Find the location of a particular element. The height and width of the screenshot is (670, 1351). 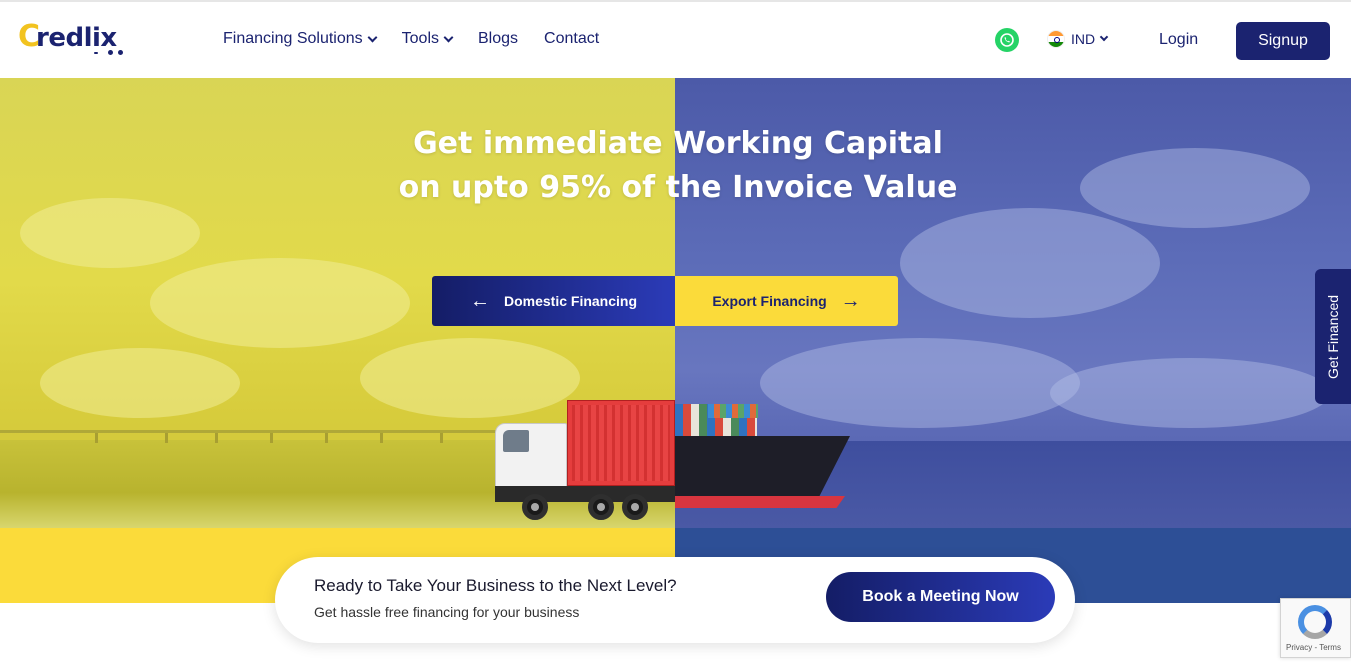

export-financing-button: Export Financing → is located at coordinates (786, 301).